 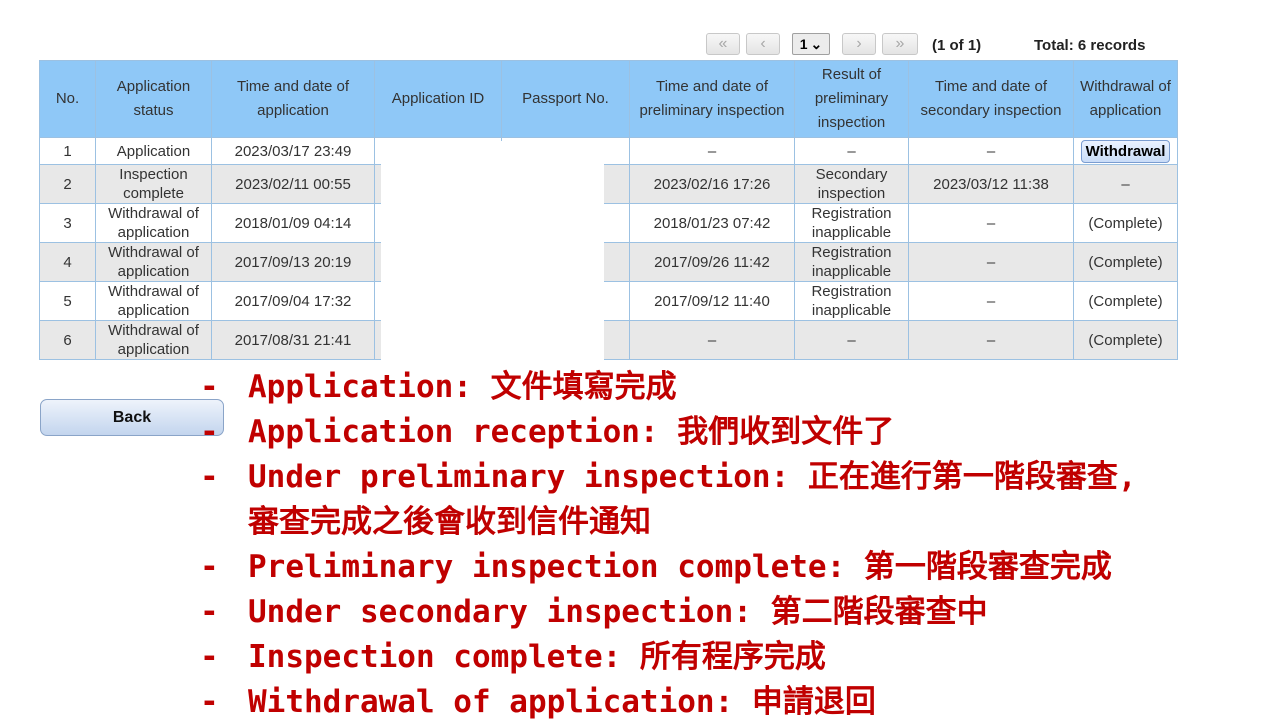 I want to click on col-header-pre-time: Time and date of preliminary inspection, so click(x=712, y=99).